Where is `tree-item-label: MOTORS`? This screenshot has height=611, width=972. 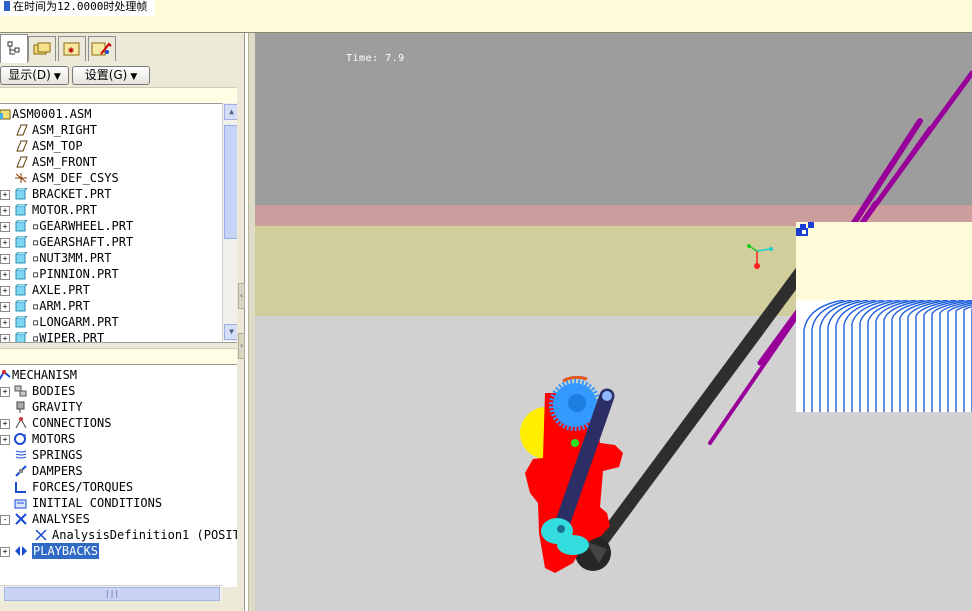 tree-item-label: MOTORS is located at coordinates (54, 439).